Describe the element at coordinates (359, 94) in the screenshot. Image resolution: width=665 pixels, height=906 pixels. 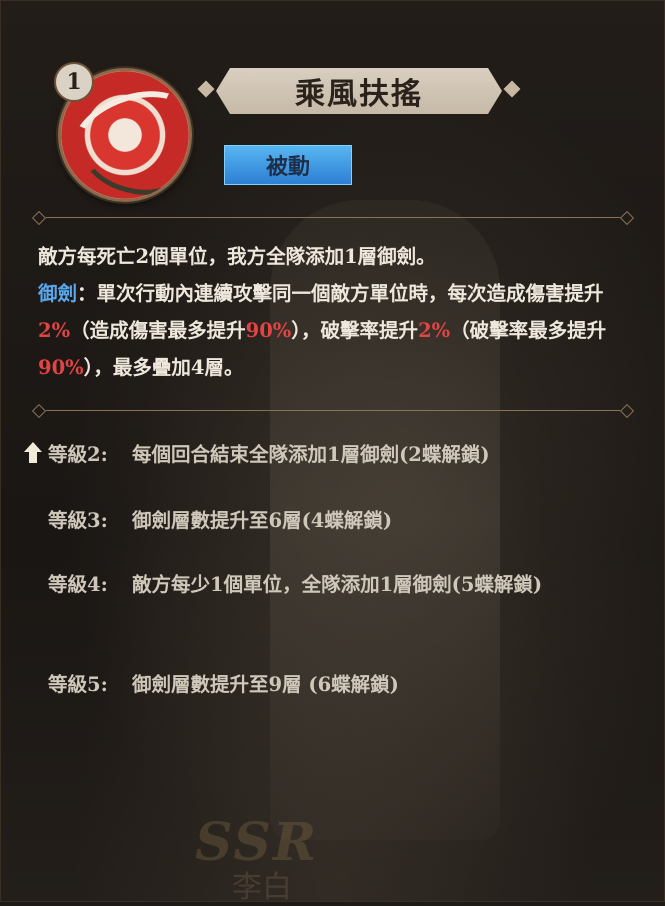
I see `skill-title: 乘風扶搖` at that location.